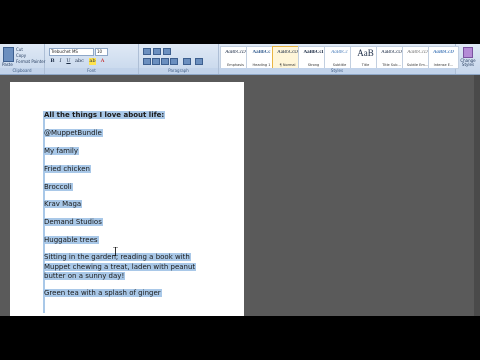 This screenshot has width=480, height=360. Describe the element at coordinates (79, 61) in the screenshot. I see `strikethrough-button: abc` at that location.